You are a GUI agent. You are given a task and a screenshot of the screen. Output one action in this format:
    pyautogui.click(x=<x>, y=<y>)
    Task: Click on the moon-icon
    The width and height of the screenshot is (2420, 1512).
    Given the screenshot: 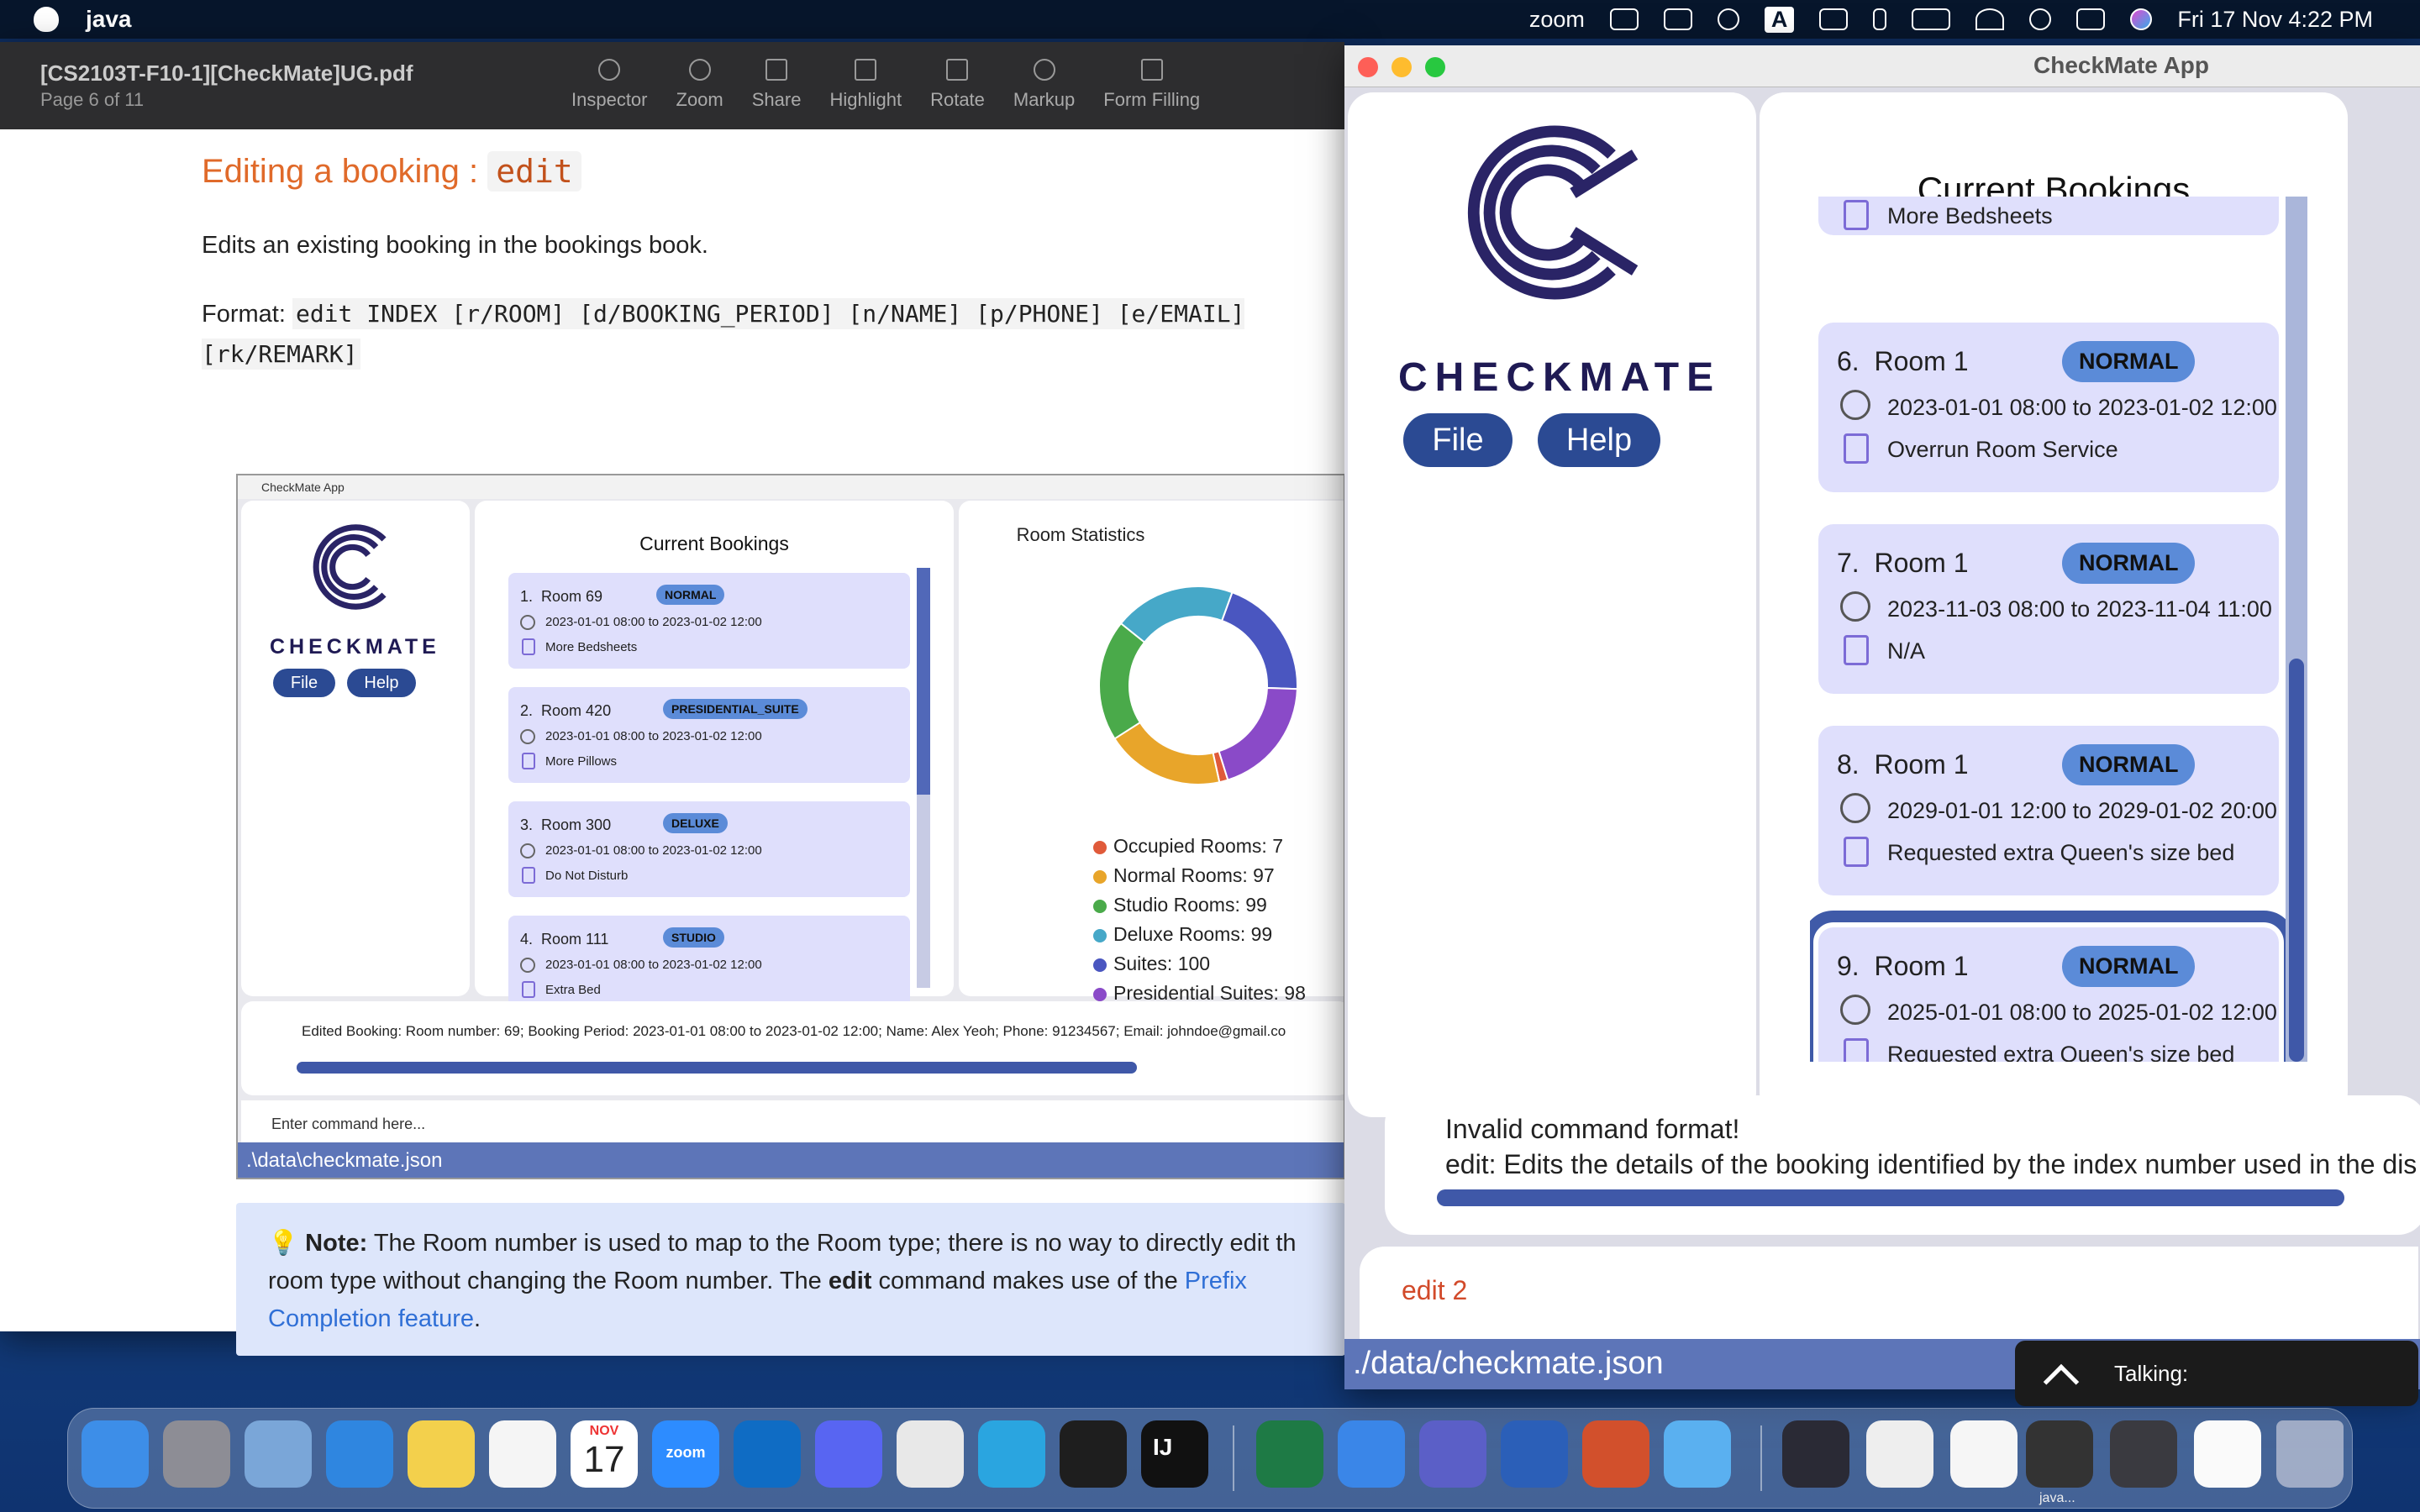 What is the action you would take?
    pyautogui.click(x=1728, y=19)
    